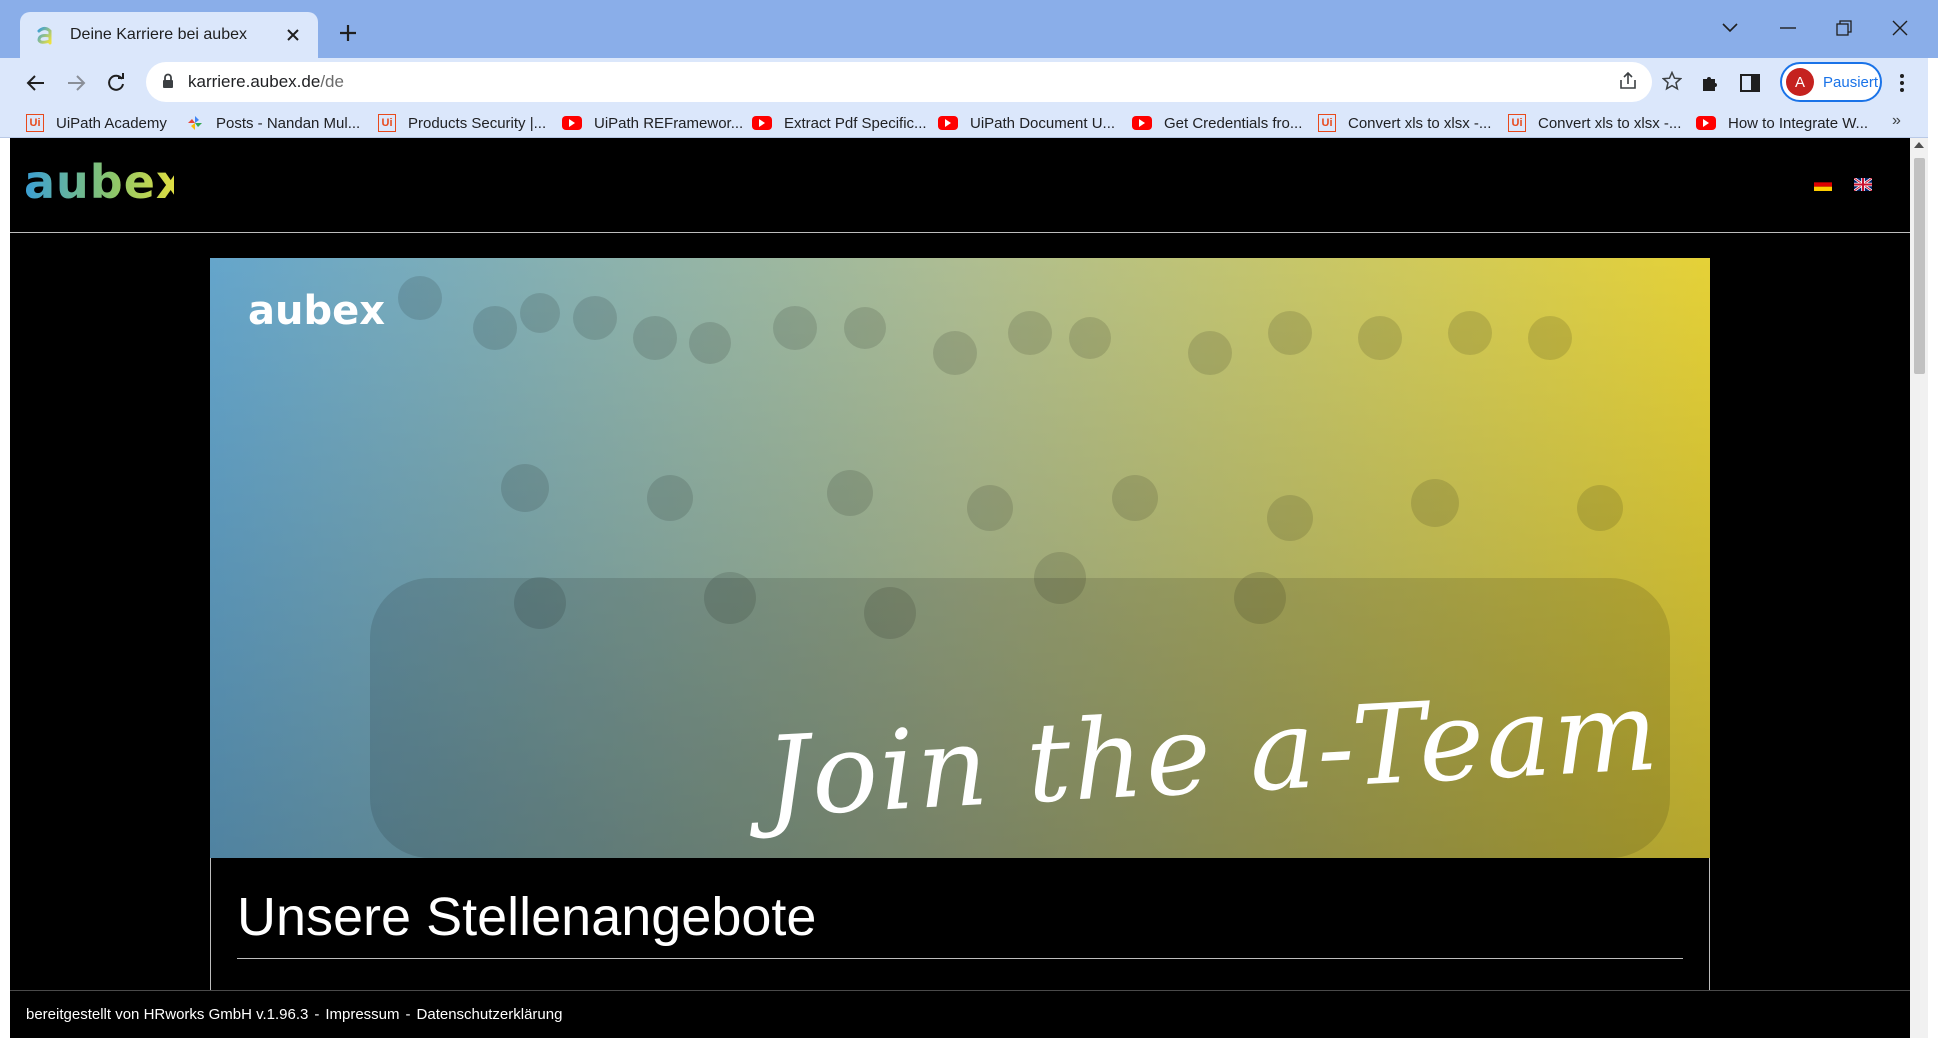  What do you see at coordinates (45, 35) in the screenshot?
I see `aubex-favicon-icon` at bounding box center [45, 35].